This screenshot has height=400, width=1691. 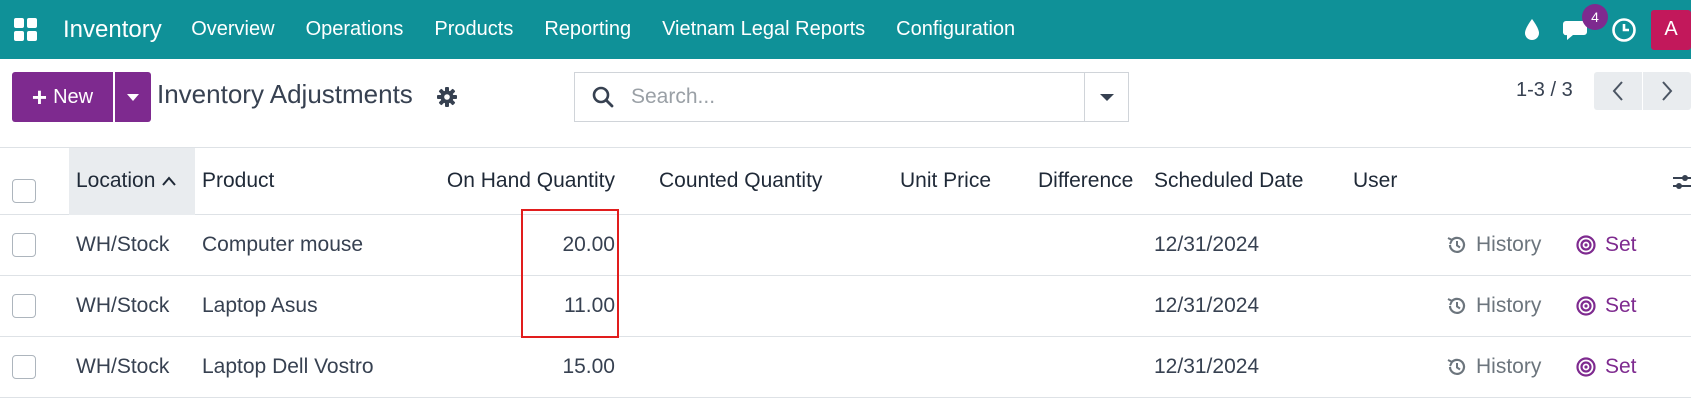 What do you see at coordinates (1624, 29) in the screenshot?
I see `clock-icon` at bounding box center [1624, 29].